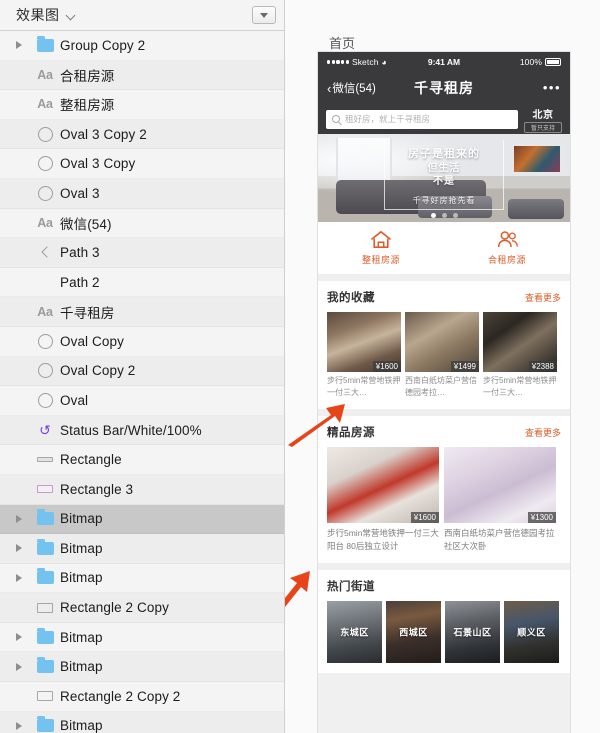  What do you see at coordinates (552, 87) in the screenshot?
I see `more-horizontal-icon: •••` at bounding box center [552, 87].